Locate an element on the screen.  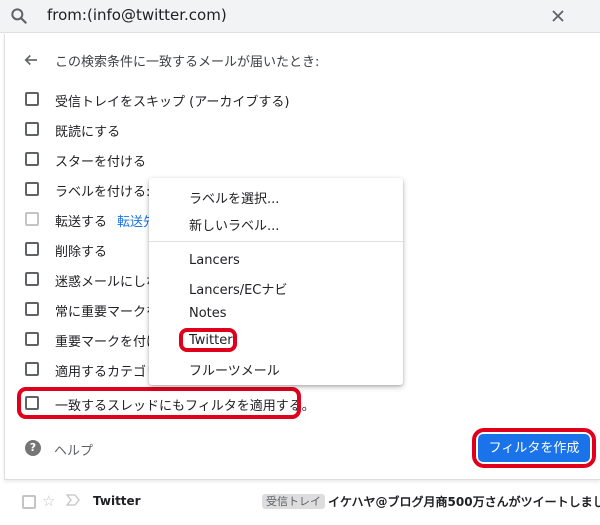
option-label: 転送する 転送先 is located at coordinates (105, 220).